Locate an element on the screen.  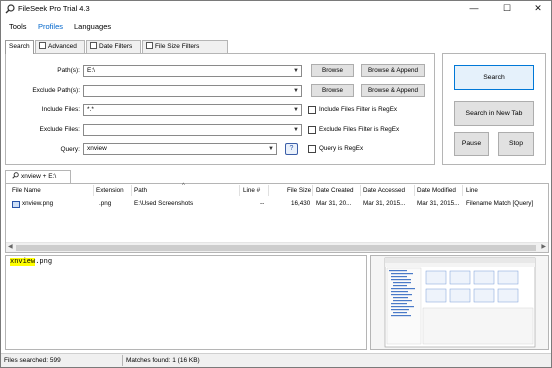
file-icon is located at coordinates (149, 45).